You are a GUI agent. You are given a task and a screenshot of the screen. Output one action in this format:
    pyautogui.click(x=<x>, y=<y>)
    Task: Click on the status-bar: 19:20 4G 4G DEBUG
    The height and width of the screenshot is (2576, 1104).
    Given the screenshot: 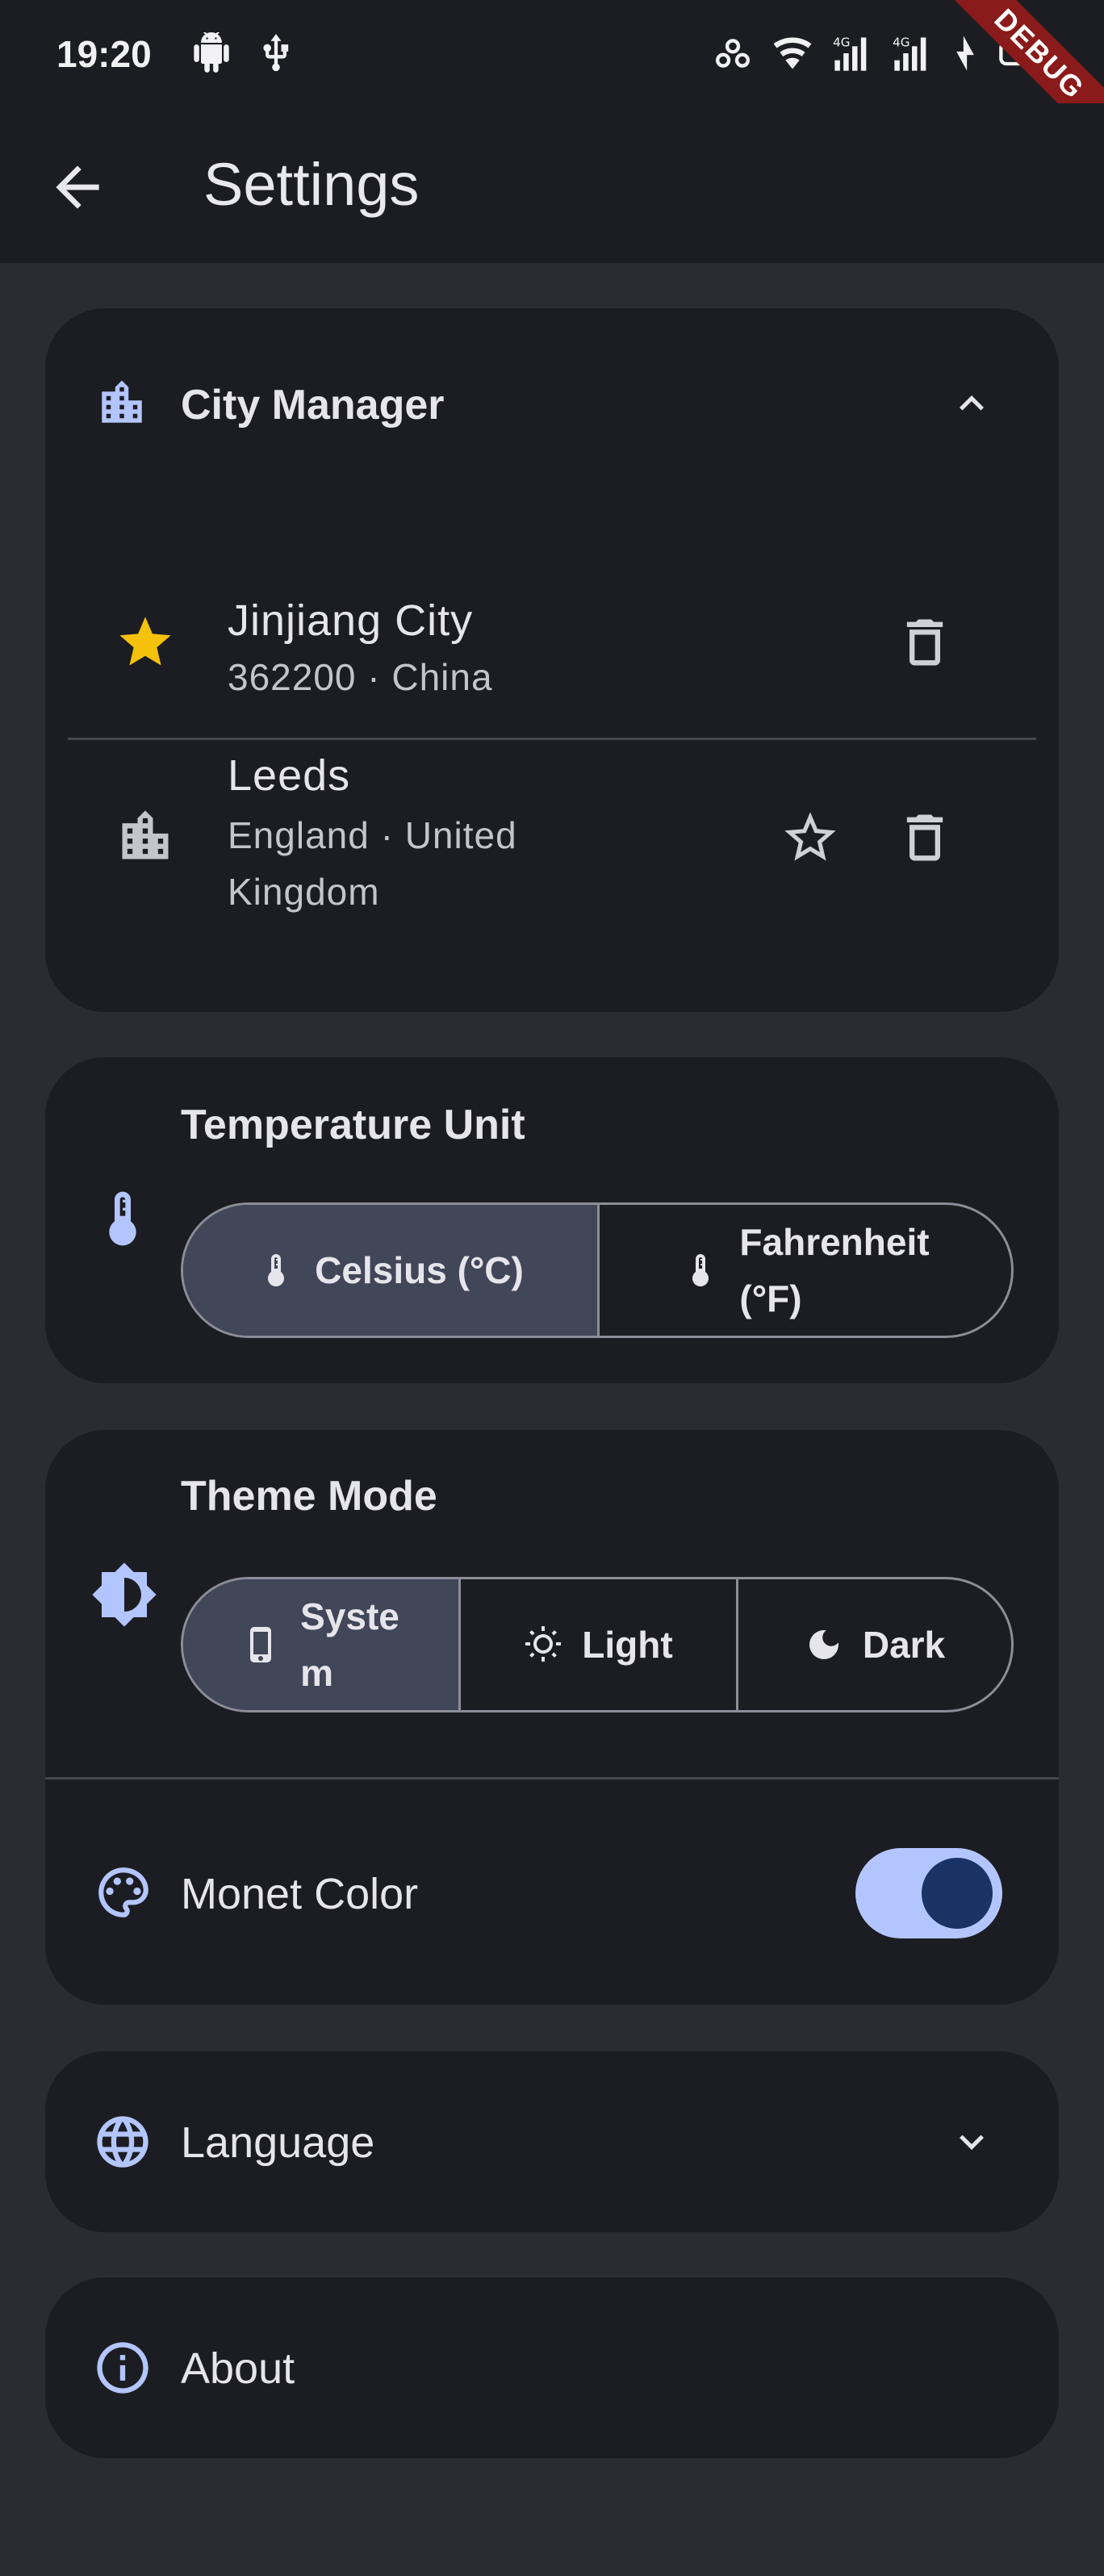 What is the action you would take?
    pyautogui.click(x=552, y=78)
    